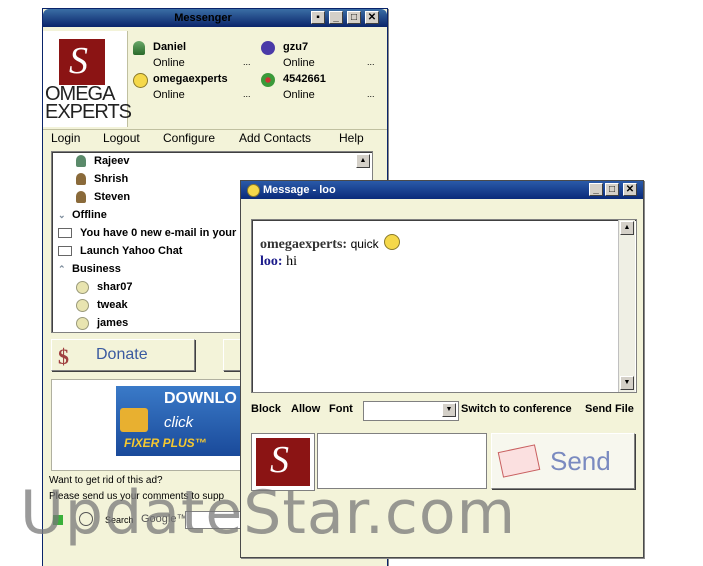  I want to click on ad-line3: FIXER PLUS™, so click(165, 443).